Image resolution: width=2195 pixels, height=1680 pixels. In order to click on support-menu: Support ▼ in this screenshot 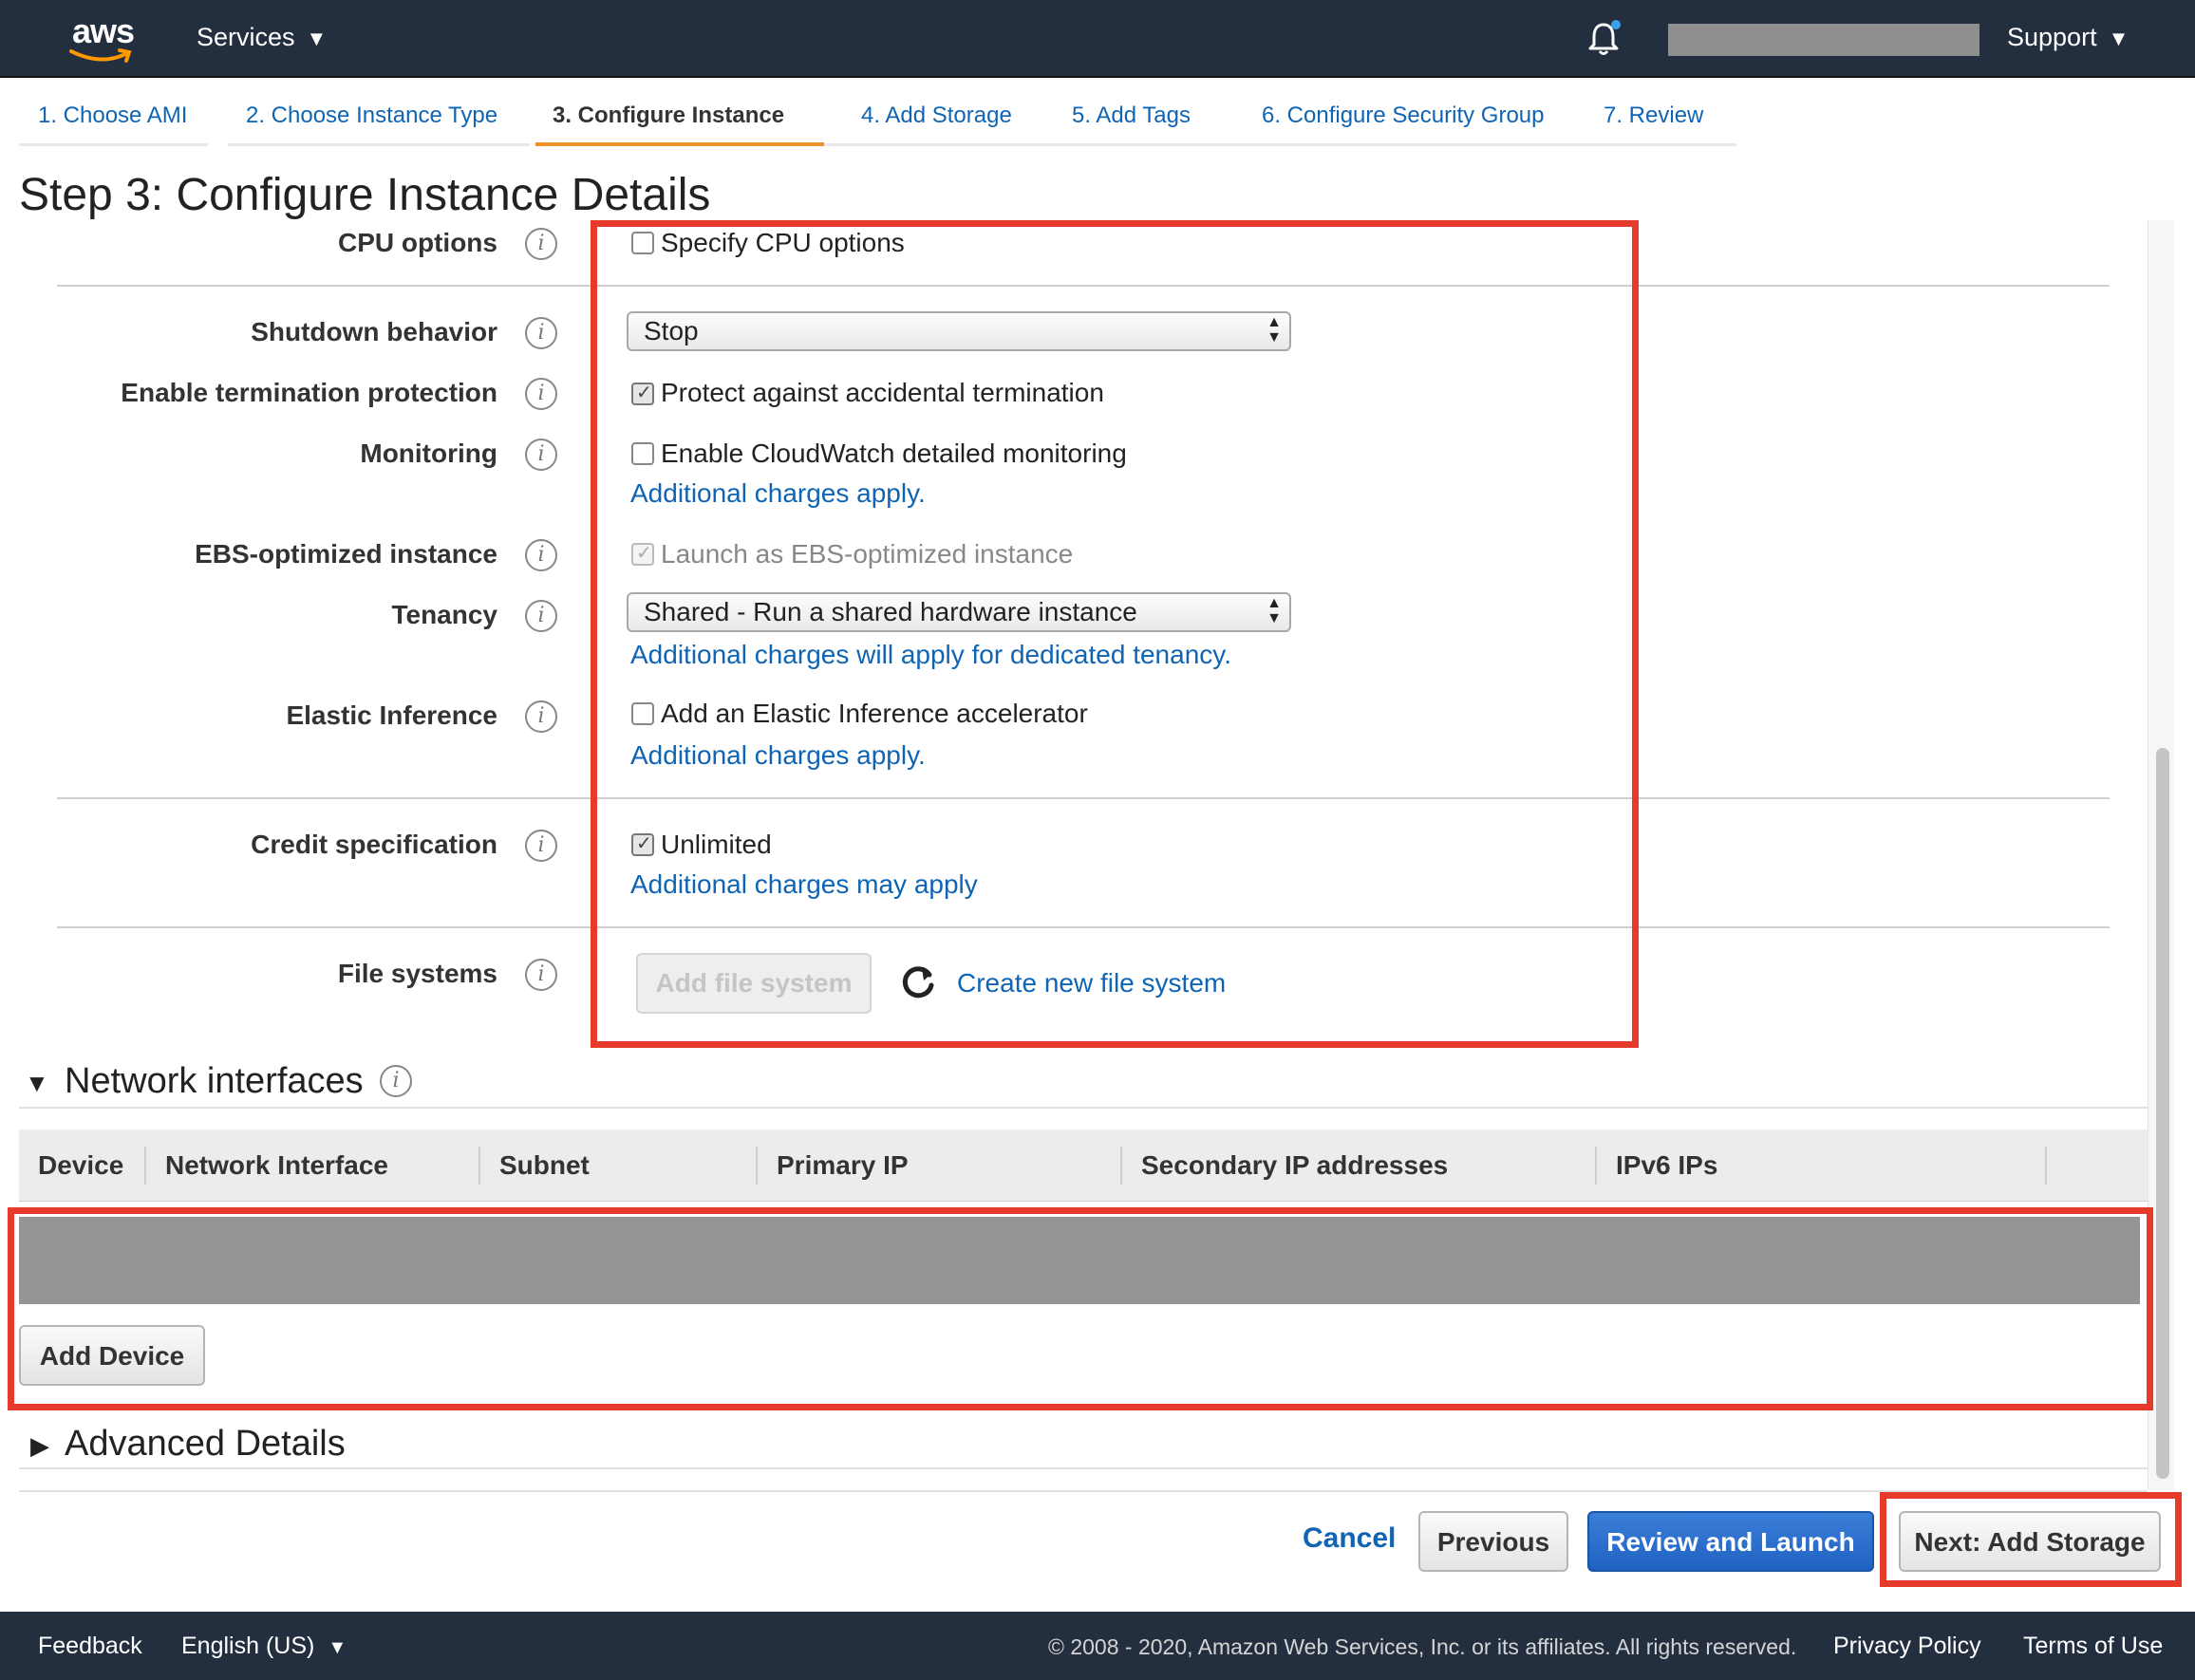, I will do `click(2068, 37)`.